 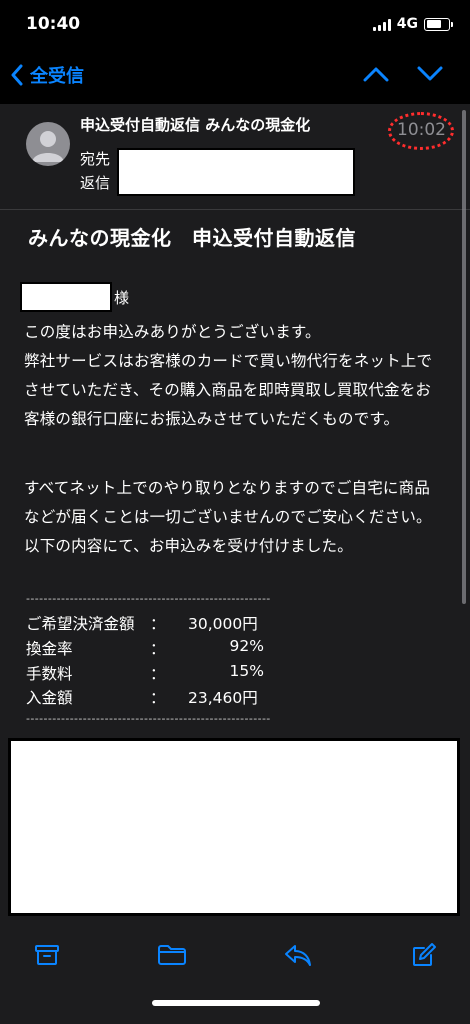 I want to click on status-indicators: 4G, so click(x=412, y=24).